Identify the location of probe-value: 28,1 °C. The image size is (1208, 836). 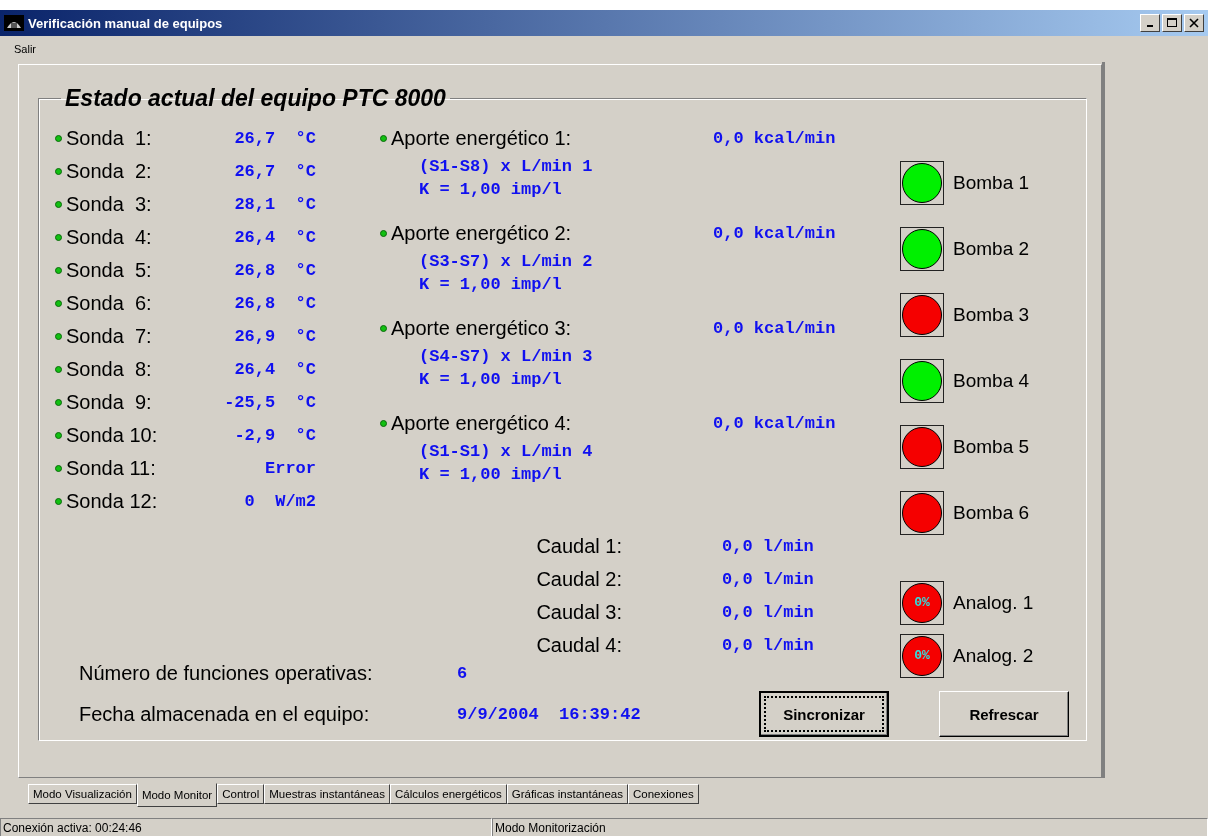
(274, 204).